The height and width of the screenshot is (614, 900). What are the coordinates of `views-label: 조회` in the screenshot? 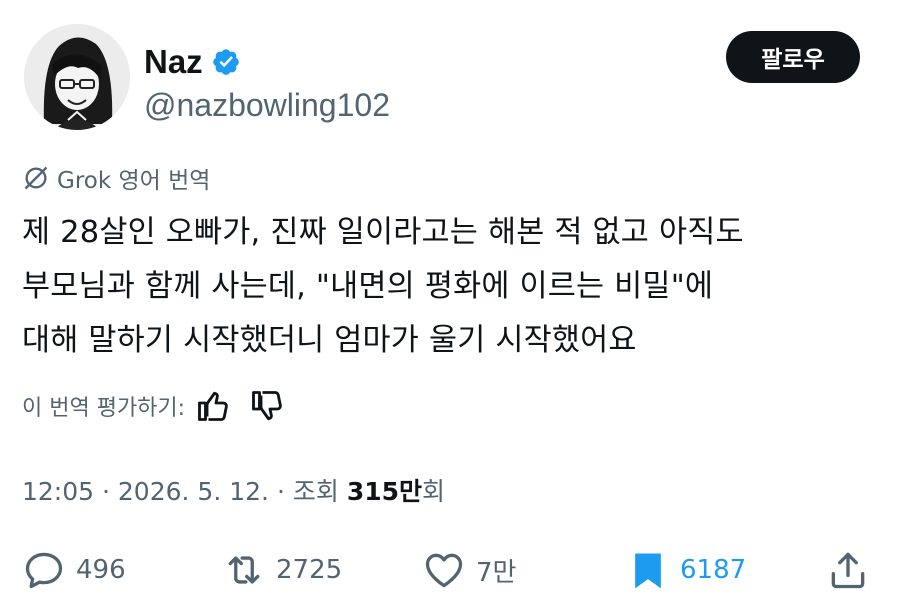 It's located at (315, 491).